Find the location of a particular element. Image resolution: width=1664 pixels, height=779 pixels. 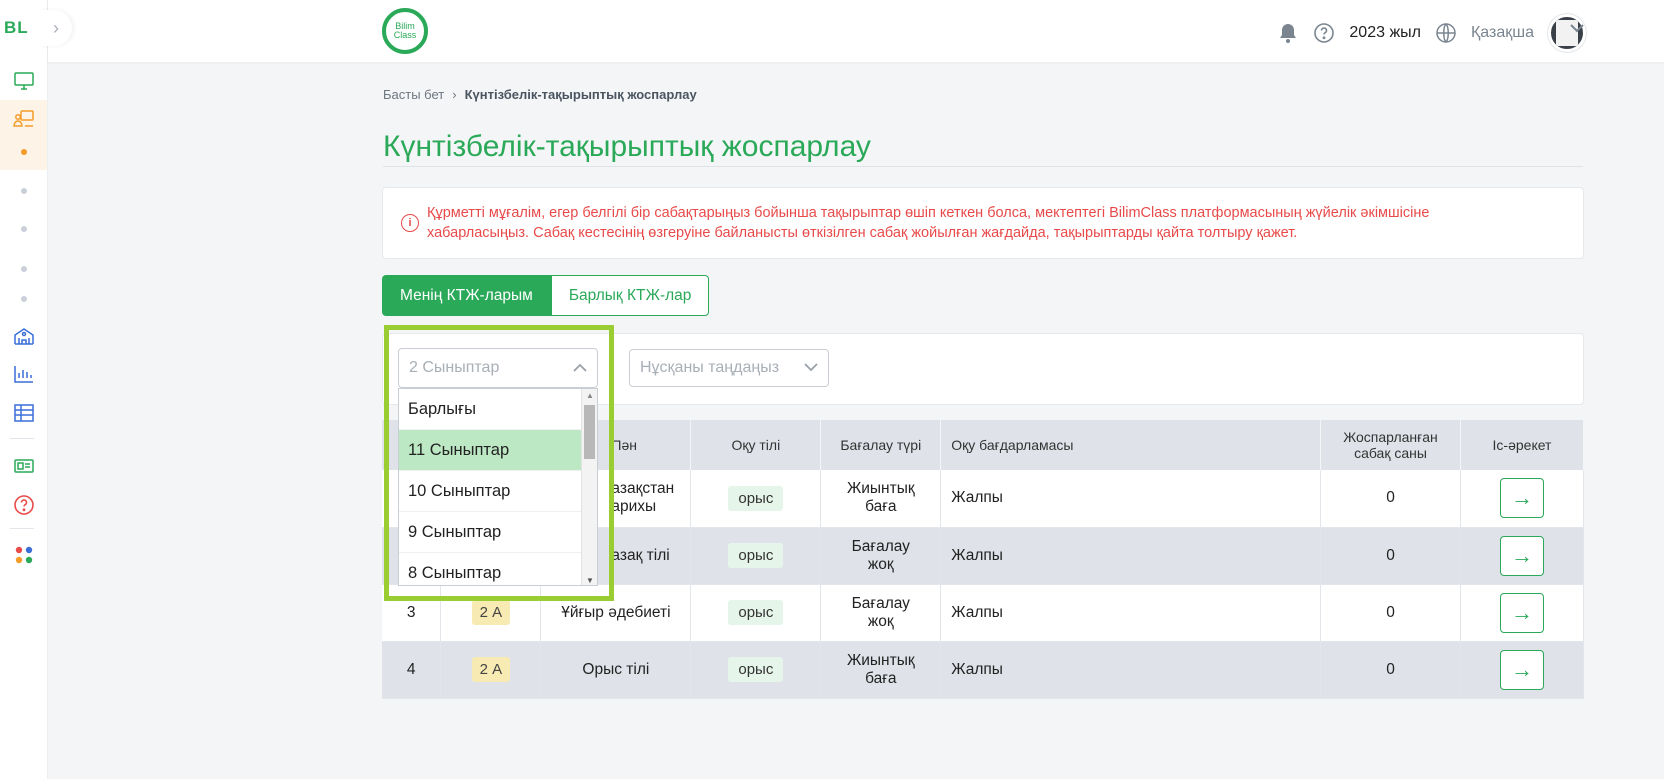

rail-item-teacher is located at coordinates (23, 135).